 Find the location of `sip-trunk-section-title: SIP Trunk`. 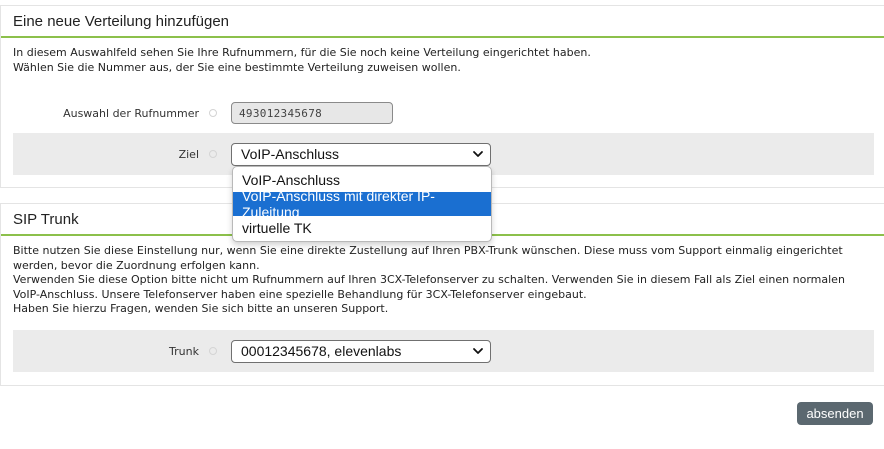

sip-trunk-section-title: SIP Trunk is located at coordinates (46, 219).